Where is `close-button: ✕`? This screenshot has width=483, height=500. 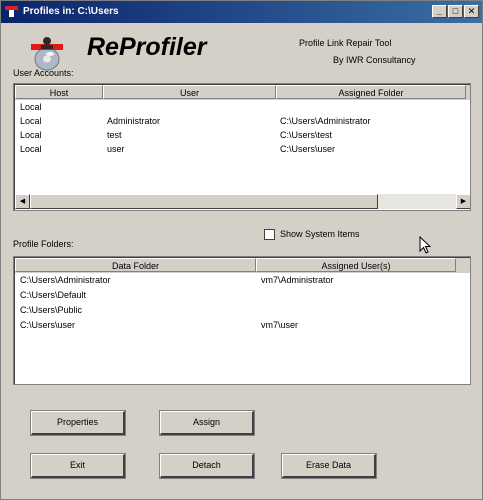
close-button: ✕ is located at coordinates (471, 11).